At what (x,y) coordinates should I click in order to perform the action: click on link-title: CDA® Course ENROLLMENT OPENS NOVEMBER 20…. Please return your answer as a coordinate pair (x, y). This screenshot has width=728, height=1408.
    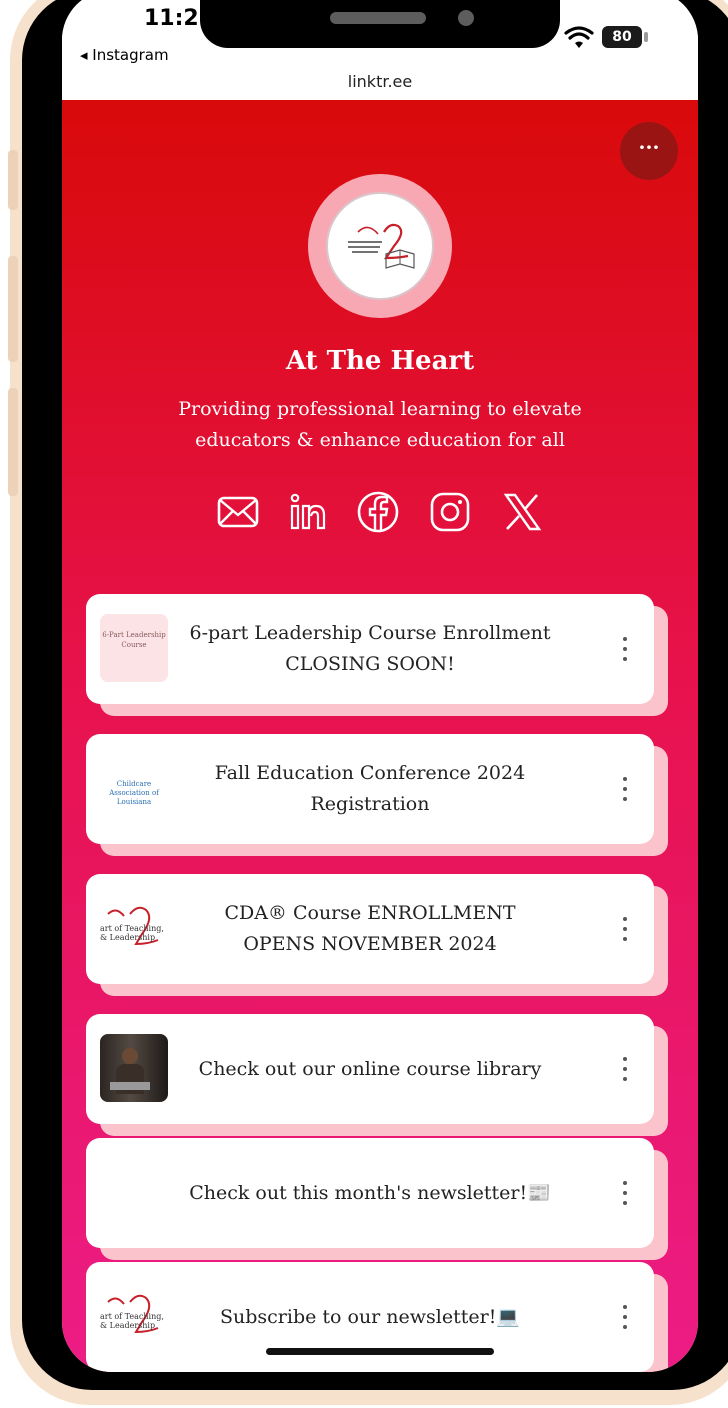
    Looking at the image, I should click on (370, 928).